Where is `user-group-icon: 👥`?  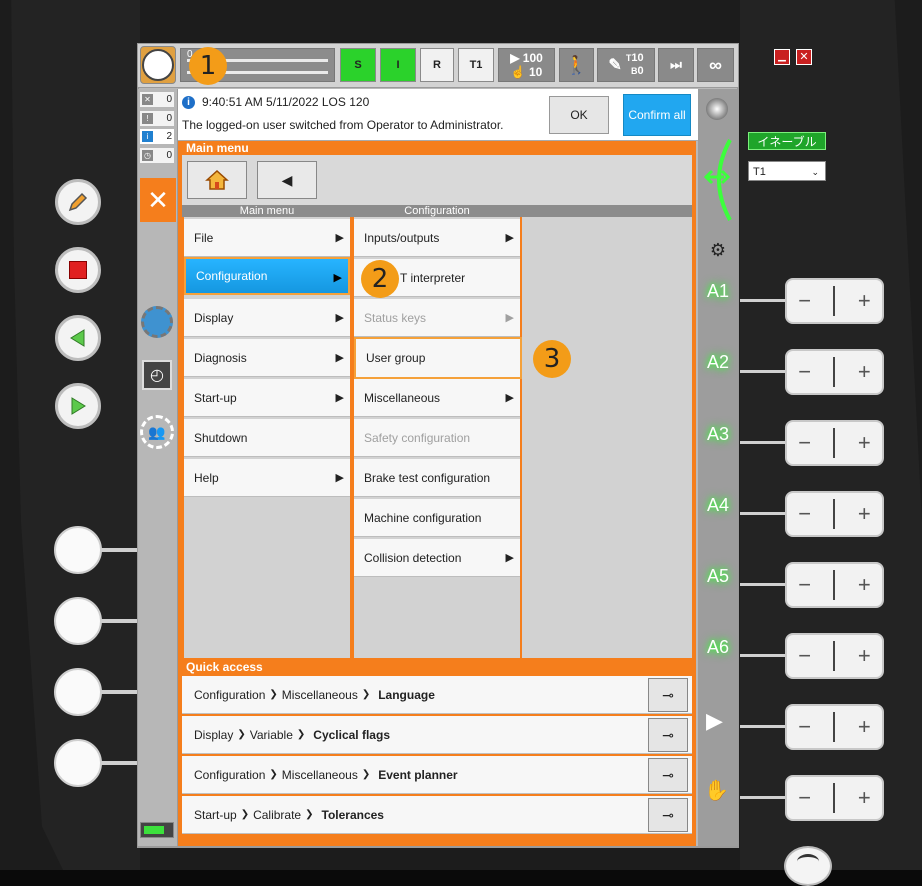 user-group-icon: 👥 is located at coordinates (157, 432).